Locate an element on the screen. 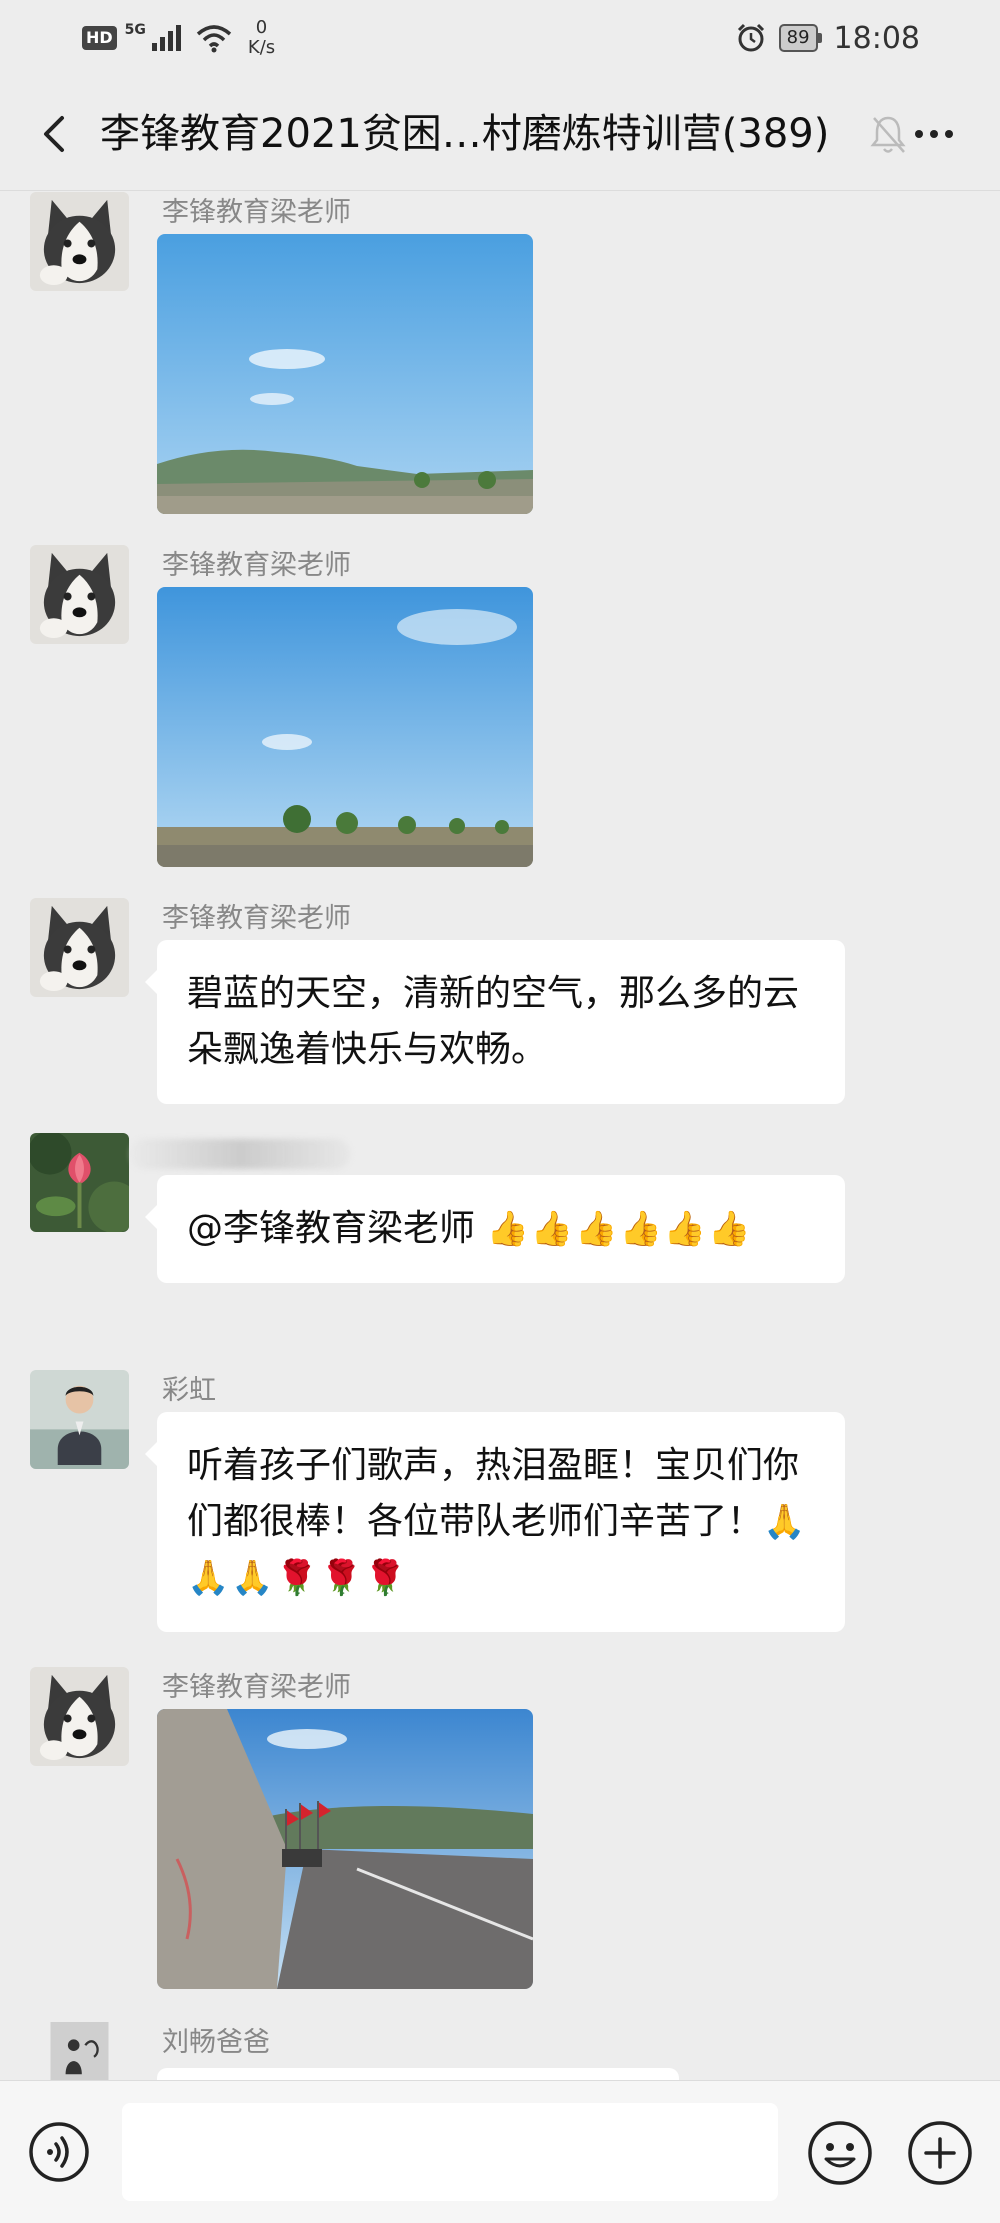  avatar-lotus is located at coordinates (79, 1182).